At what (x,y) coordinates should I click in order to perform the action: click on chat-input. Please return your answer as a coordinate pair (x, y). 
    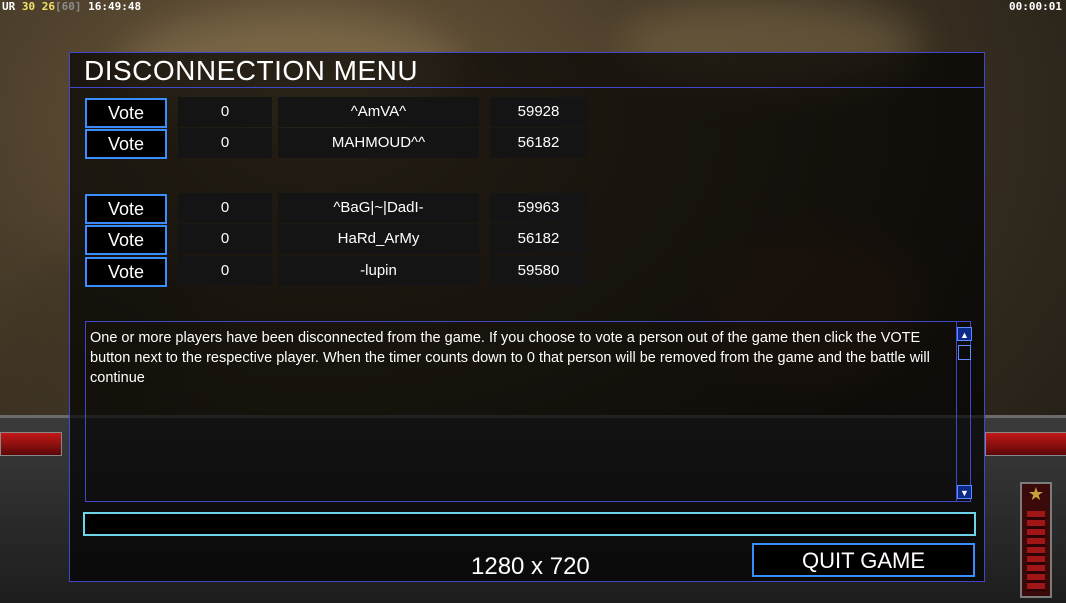
    Looking at the image, I should click on (529, 524).